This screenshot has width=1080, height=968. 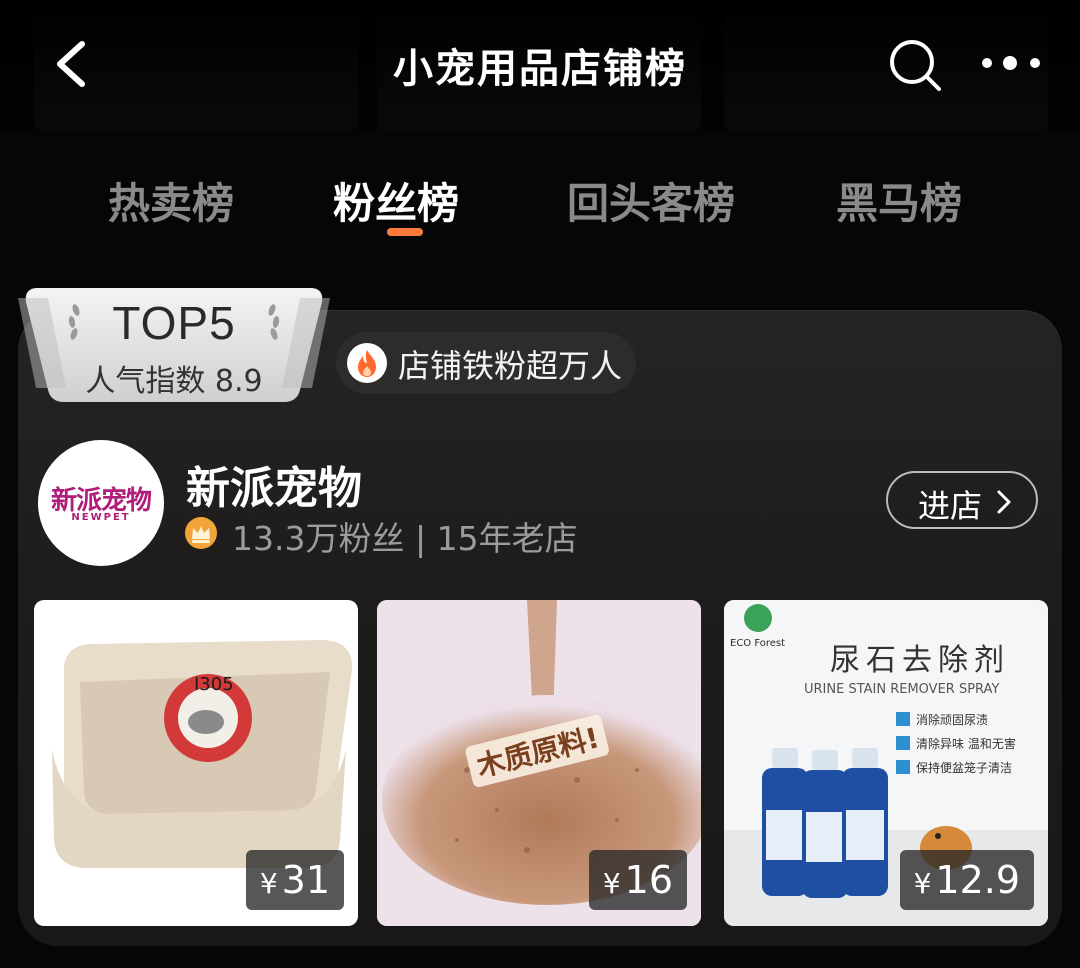 I want to click on tab-returning-customers: 回头客榜, so click(x=651, y=200).